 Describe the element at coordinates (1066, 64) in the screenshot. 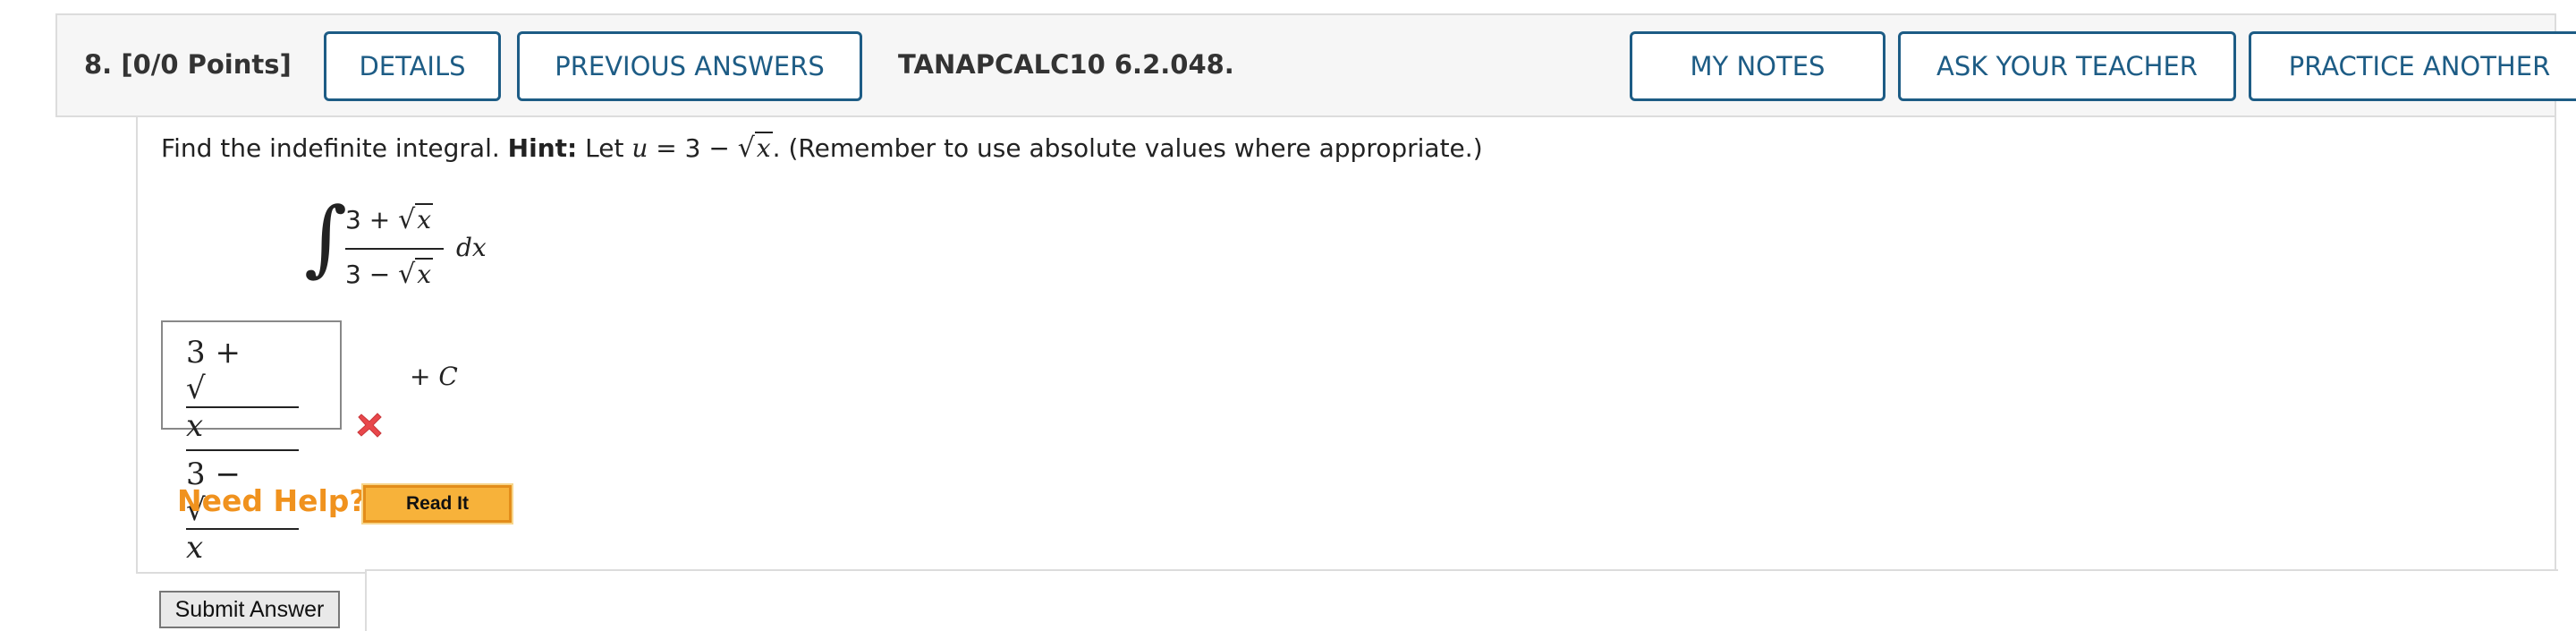

I see `question-id: TANAPCALC10 6.2.048.` at that location.